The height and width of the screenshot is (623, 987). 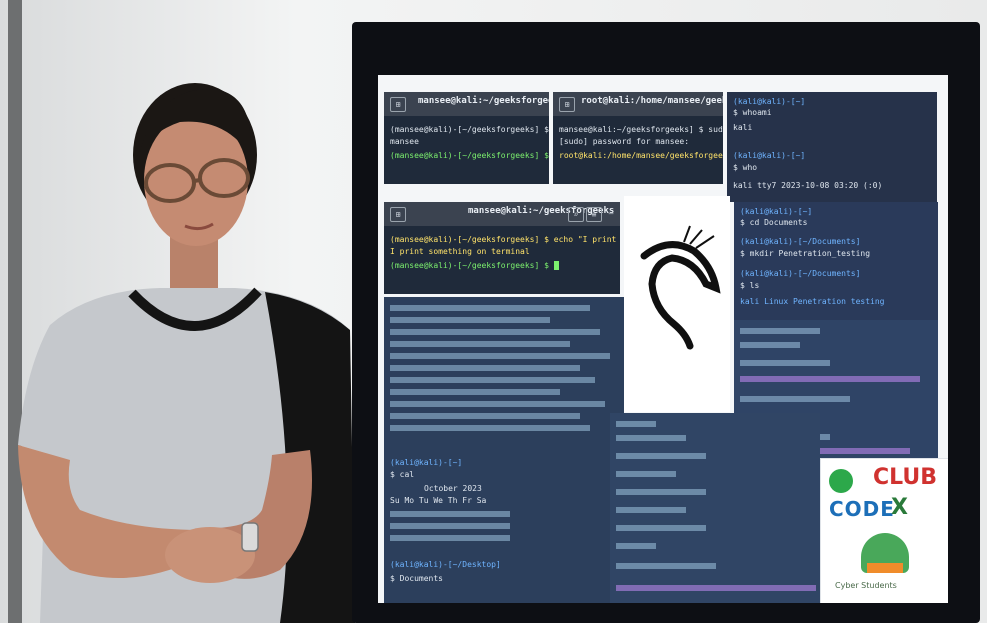 I want to click on terminal-line: kali tty7 2023-10-08 03:20 (:0), so click(x=808, y=185).